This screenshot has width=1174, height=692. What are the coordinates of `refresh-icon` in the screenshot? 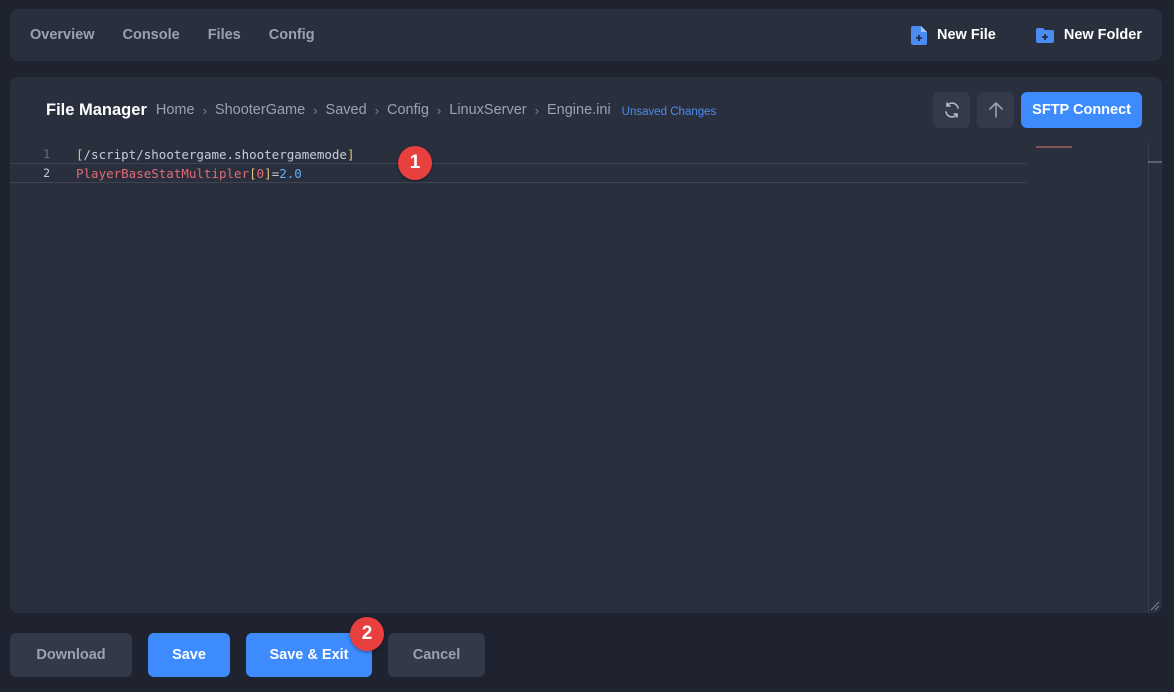 It's located at (951, 110).